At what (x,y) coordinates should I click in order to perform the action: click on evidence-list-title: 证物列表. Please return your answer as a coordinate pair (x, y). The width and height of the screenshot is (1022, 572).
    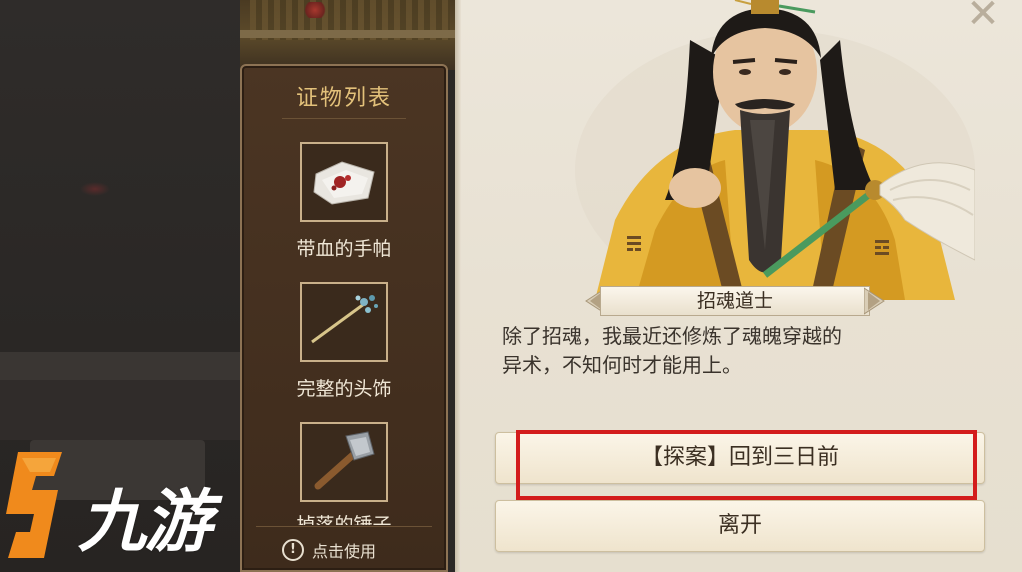
    Looking at the image, I should click on (343, 98).